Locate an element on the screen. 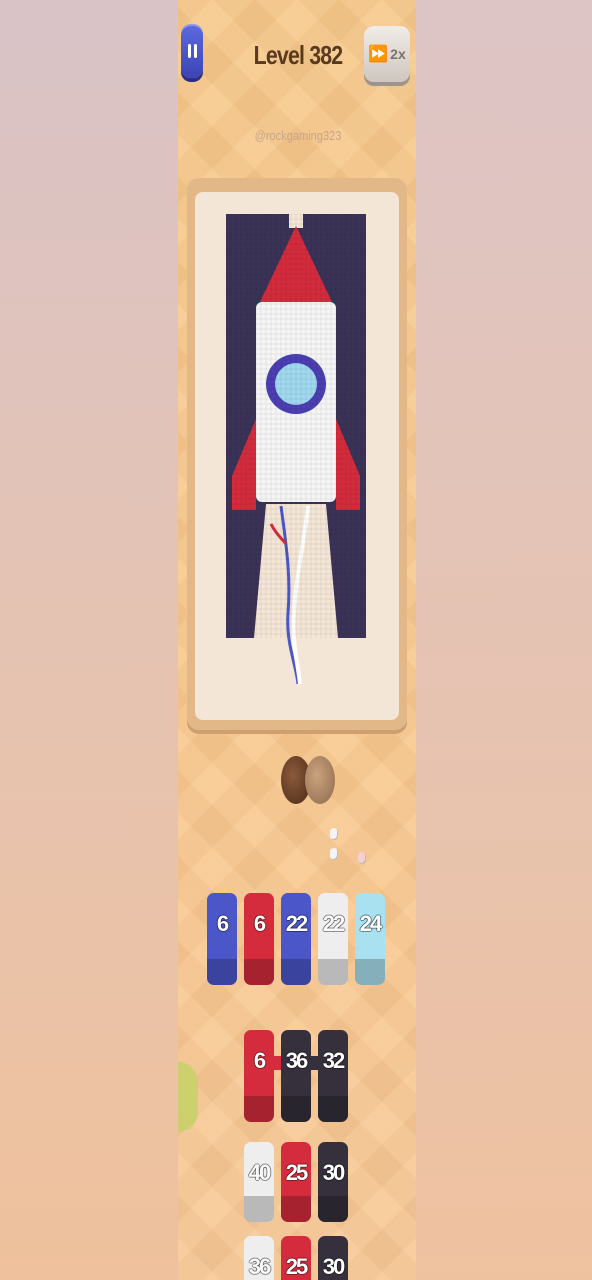 This screenshot has height=1280, width=592. level-title: Level 382 is located at coordinates (298, 55).